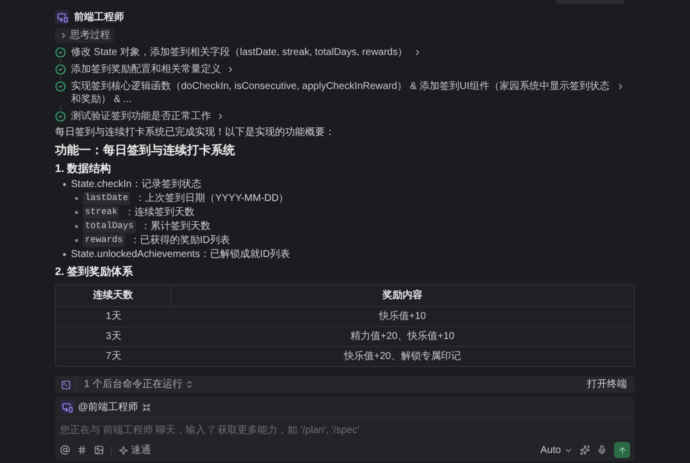 Image resolution: width=690 pixels, height=463 pixels. I want to click on column-header: 连续天数, so click(113, 295).